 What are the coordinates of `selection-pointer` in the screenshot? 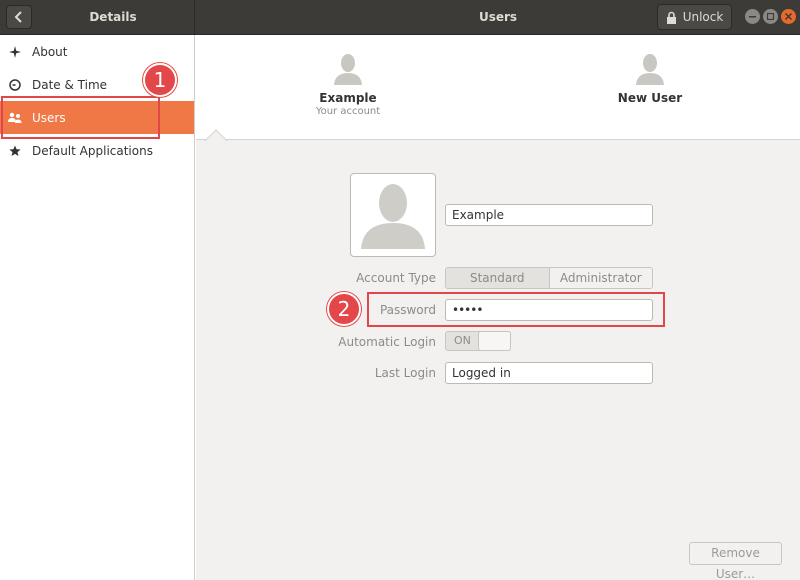 It's located at (217, 134).